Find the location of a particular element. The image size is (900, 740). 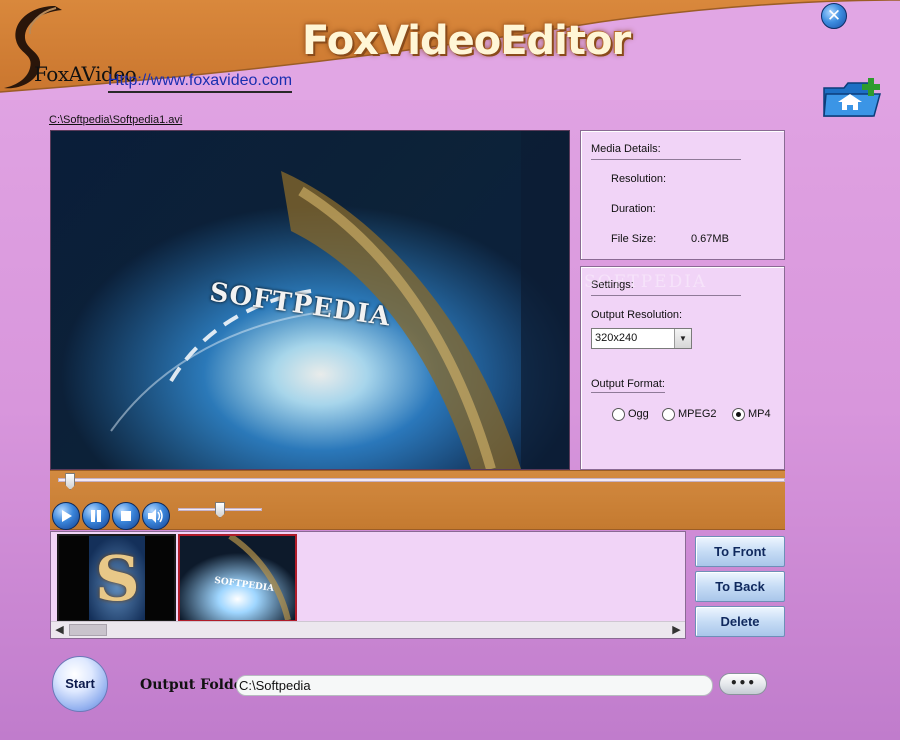

output-folder-label: Output Folder is located at coordinates (195, 685).